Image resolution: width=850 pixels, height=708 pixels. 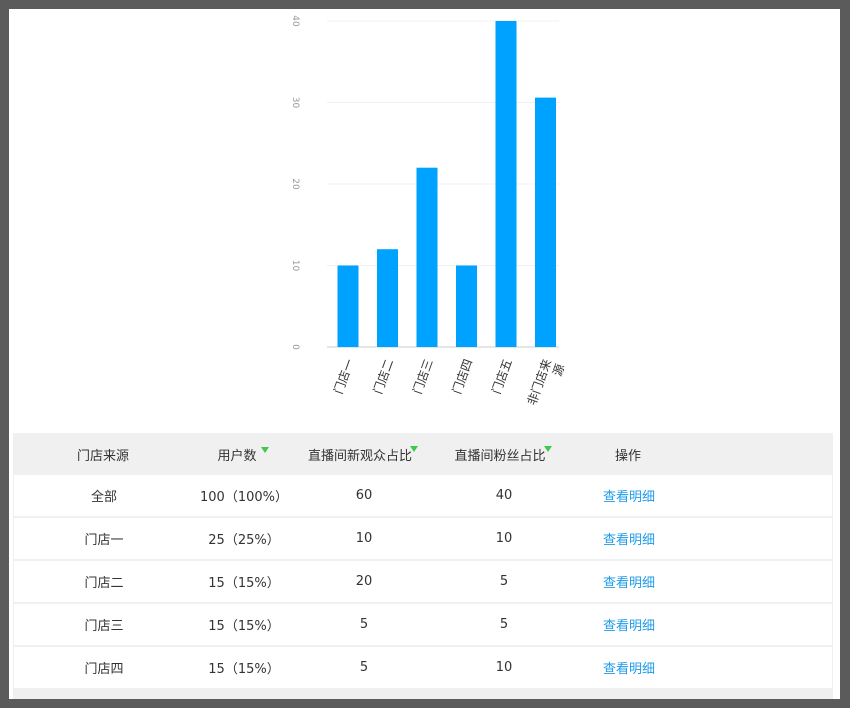 I want to click on header-fan-ratio: 直播间粉丝占比, so click(x=503, y=454).